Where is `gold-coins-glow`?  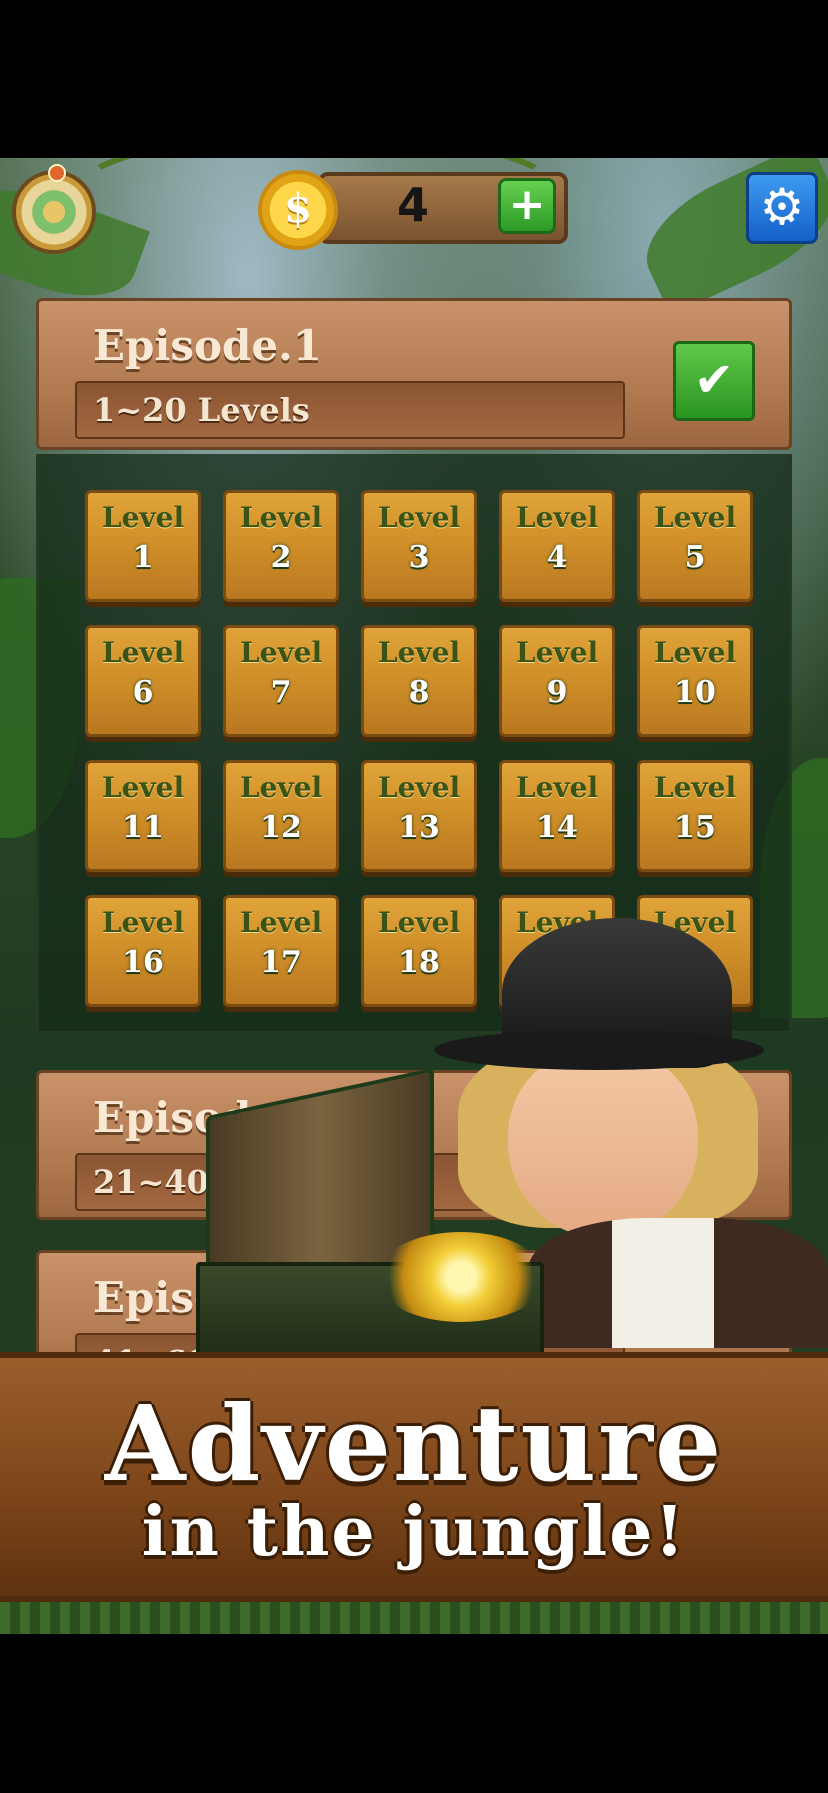
gold-coins-glow is located at coordinates (461, 1277).